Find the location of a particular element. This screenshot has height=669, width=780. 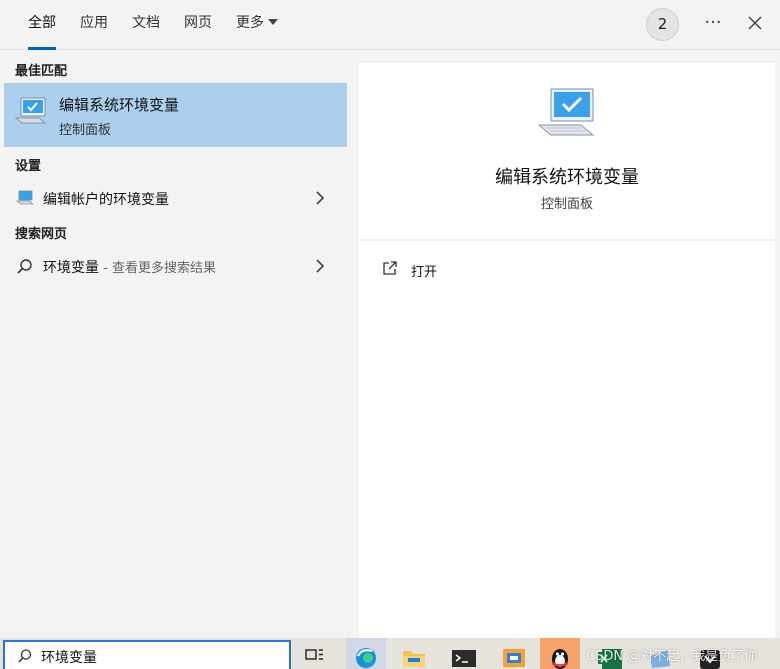

chevron-down-icon is located at coordinates (273, 22).